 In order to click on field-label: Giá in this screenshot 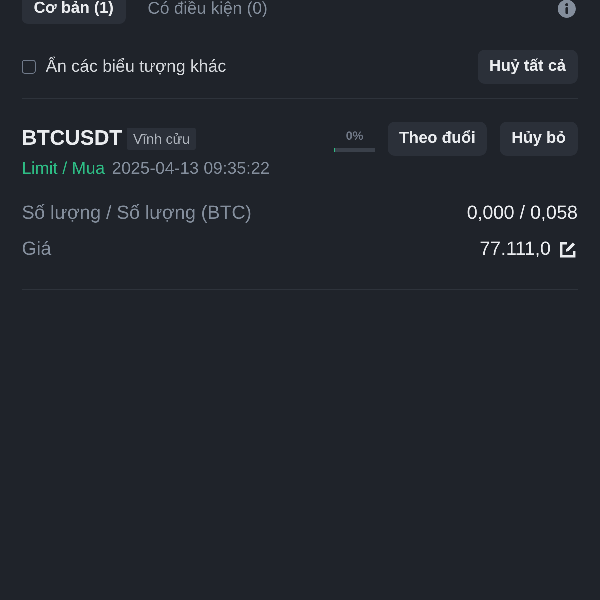, I will do `click(37, 250)`.